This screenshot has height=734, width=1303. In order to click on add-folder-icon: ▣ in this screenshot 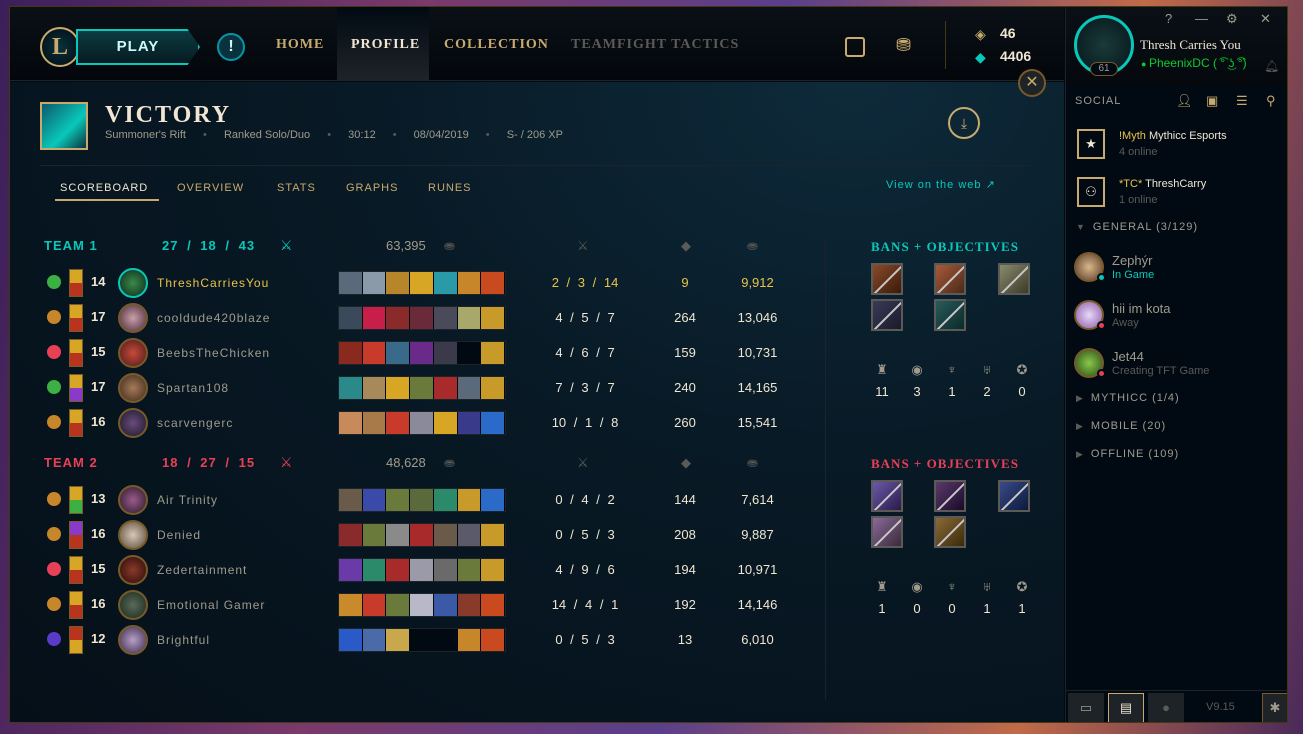, I will do `click(1212, 101)`.